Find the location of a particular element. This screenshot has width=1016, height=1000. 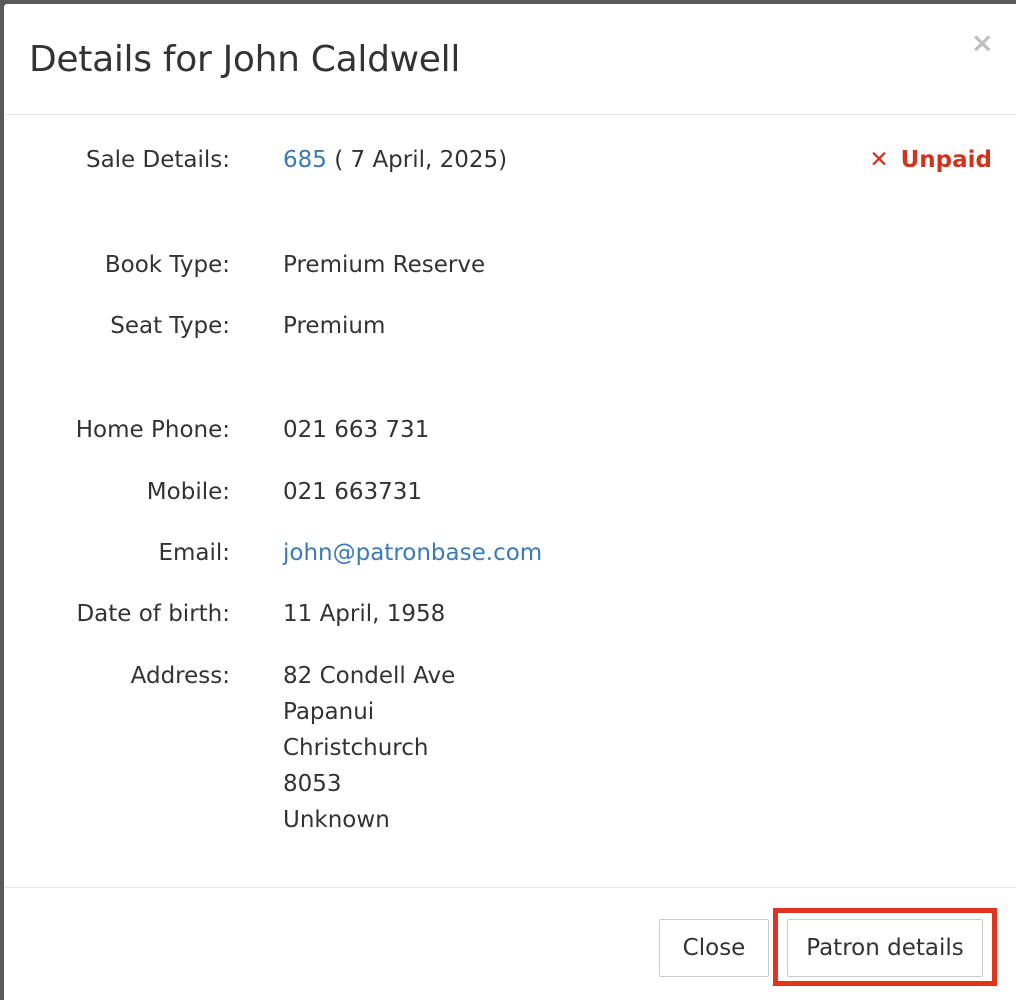

mobile-label: Mobile: is located at coordinates (188, 492).